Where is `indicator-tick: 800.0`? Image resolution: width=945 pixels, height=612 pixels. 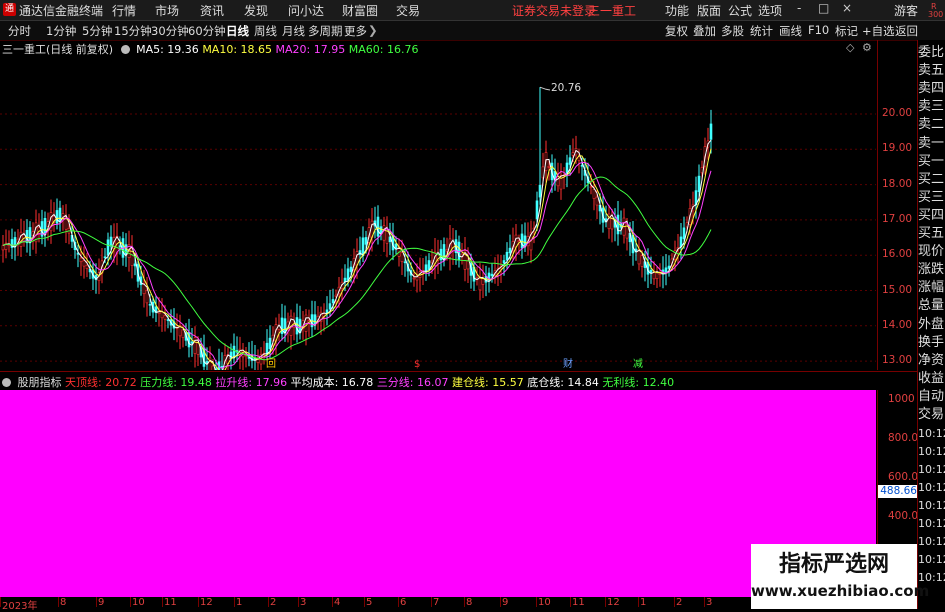 indicator-tick: 800.0 is located at coordinates (903, 438).